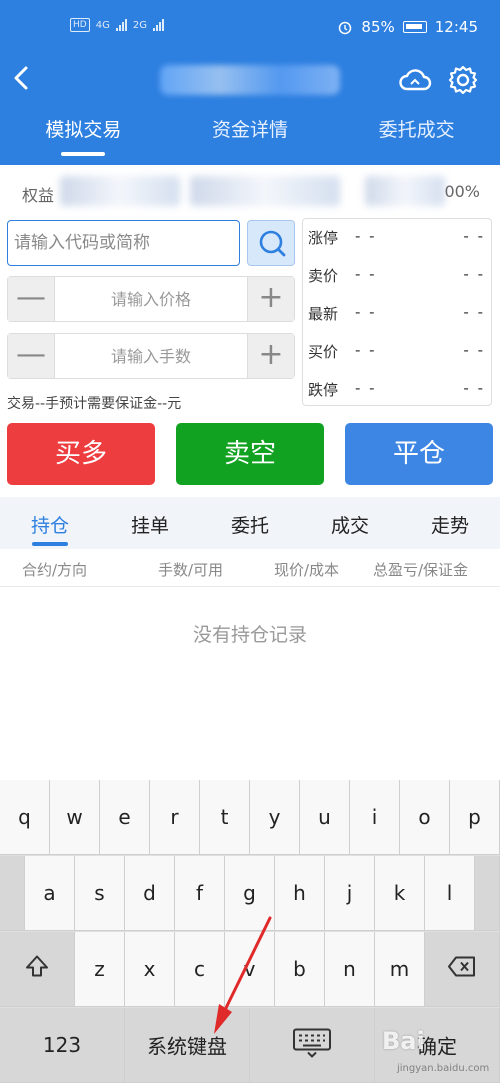 This screenshot has width=500, height=1083. I want to click on tab-trend: 走势, so click(450, 523).